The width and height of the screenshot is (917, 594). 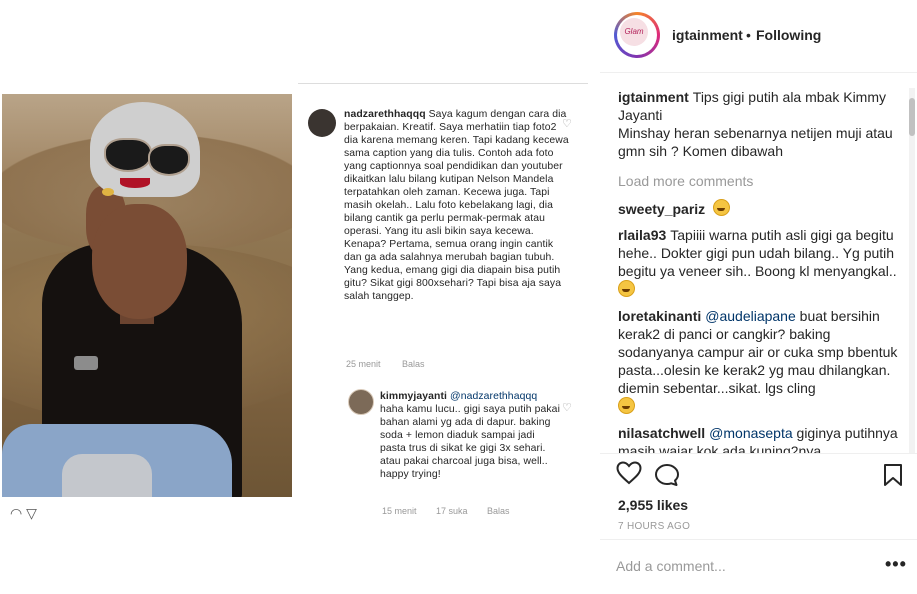 I want to click on comment-username: sweety_pariz, so click(x=661, y=209).